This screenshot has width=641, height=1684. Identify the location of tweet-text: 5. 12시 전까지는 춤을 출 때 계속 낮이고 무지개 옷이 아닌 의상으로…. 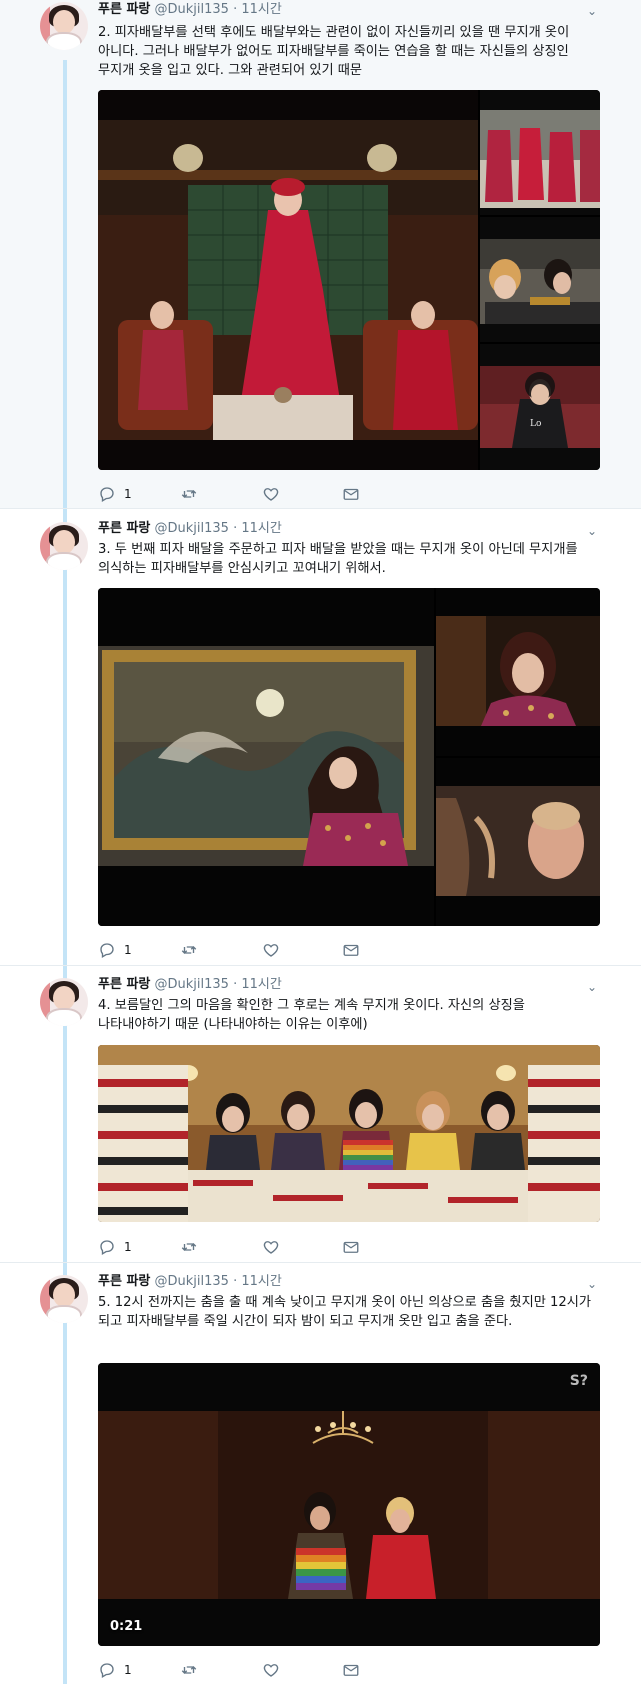
(345, 1312).